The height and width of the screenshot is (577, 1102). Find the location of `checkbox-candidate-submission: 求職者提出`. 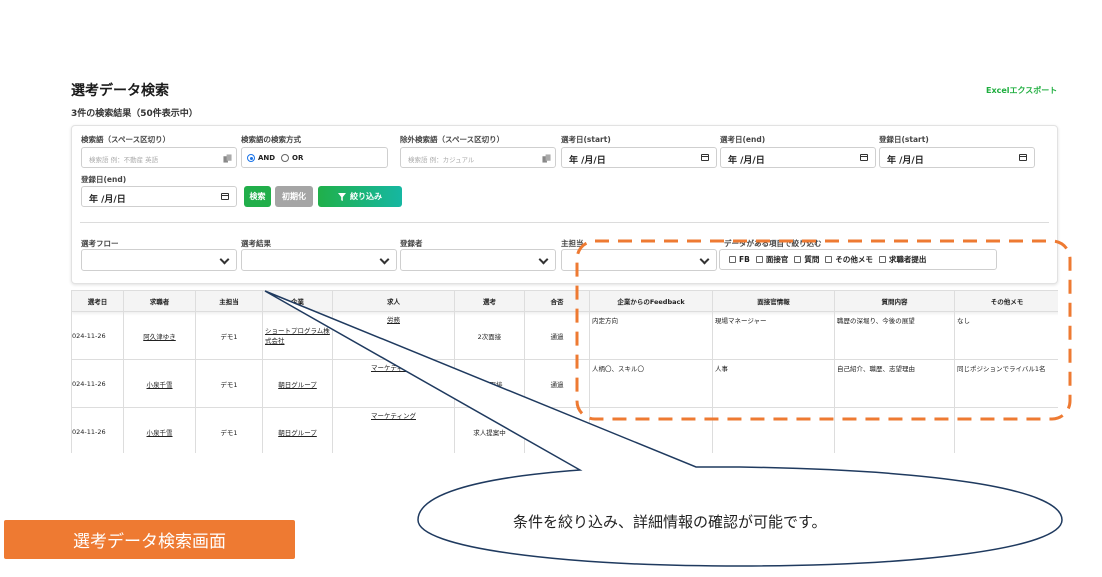

checkbox-candidate-submission: 求職者提出 is located at coordinates (902, 259).